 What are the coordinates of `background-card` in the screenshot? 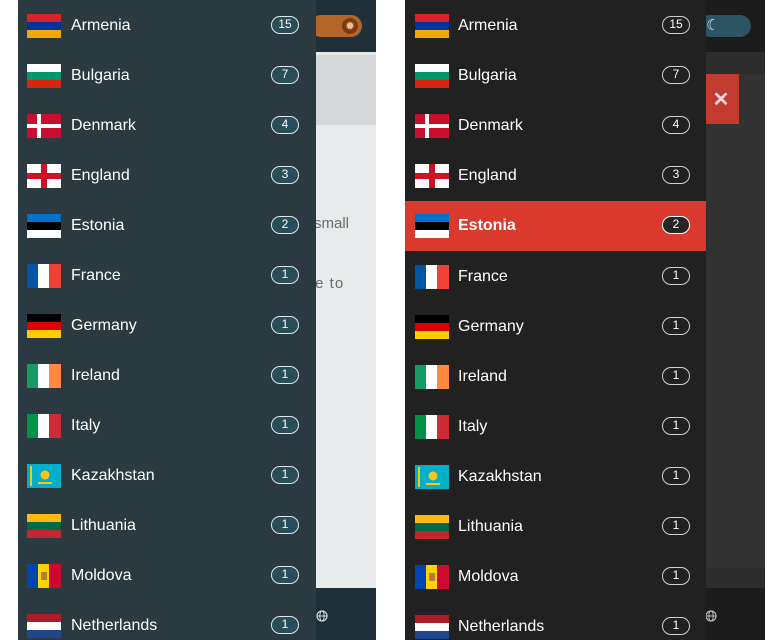 It's located at (345, 90).